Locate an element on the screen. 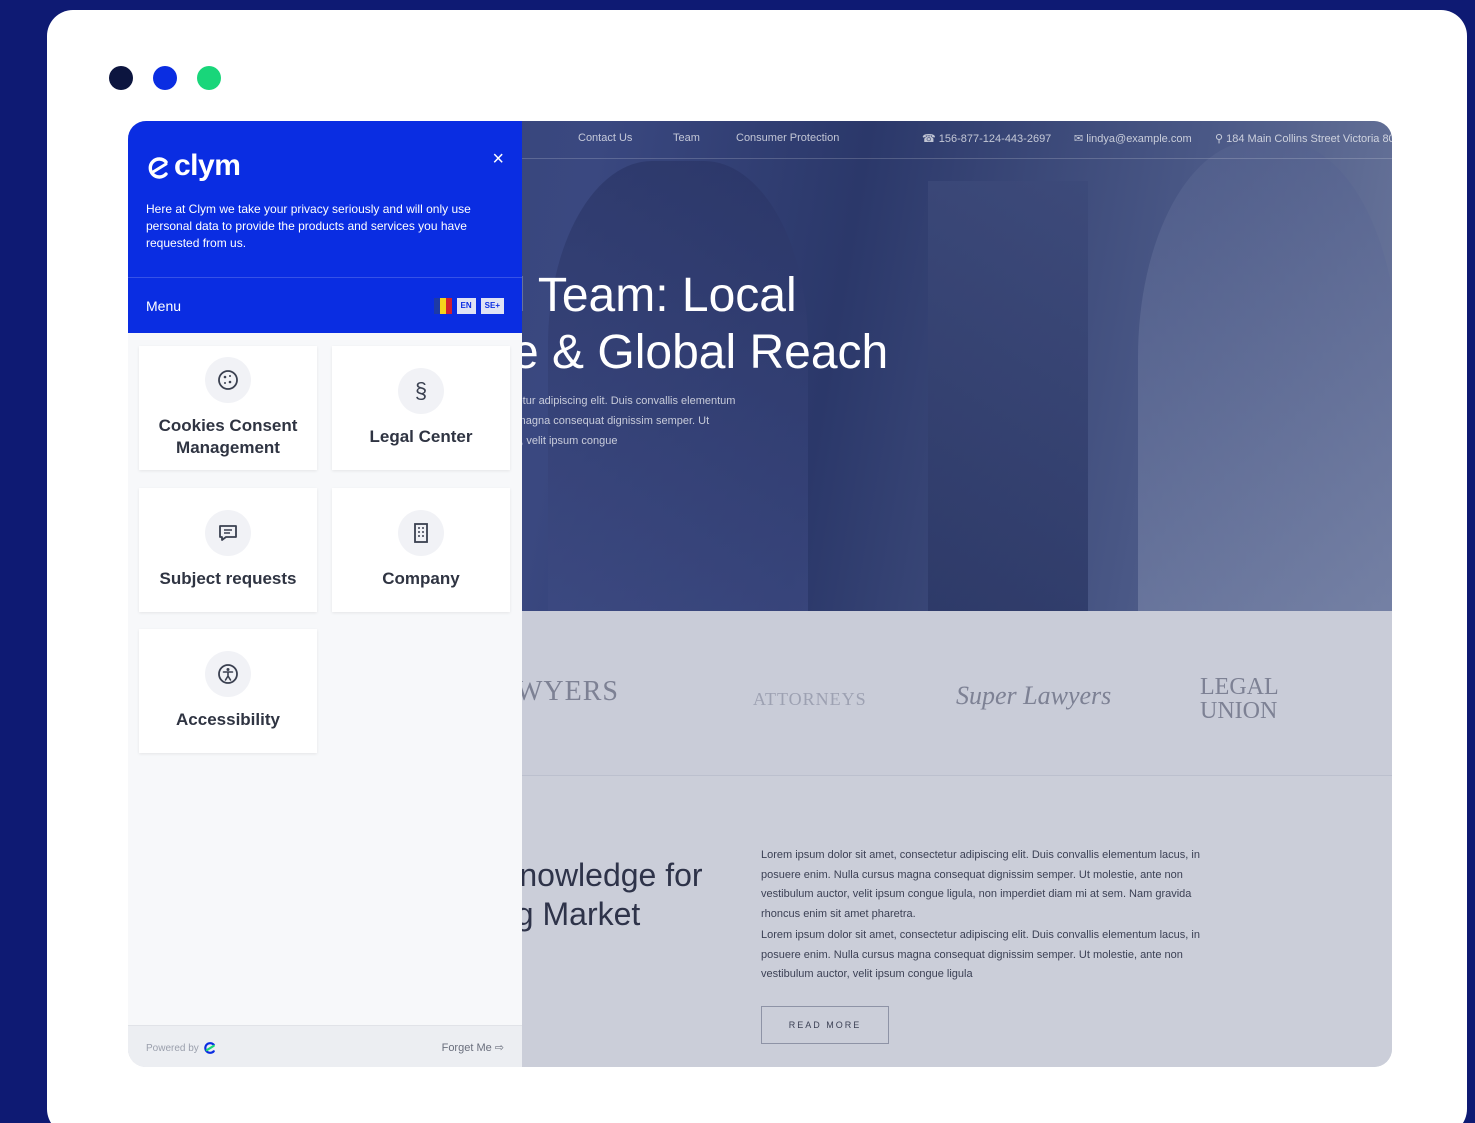 The width and height of the screenshot is (1475, 1123). topbar-address: ⚲ 184 Main Collins Street Victoria 8007 is located at coordinates (1303, 138).